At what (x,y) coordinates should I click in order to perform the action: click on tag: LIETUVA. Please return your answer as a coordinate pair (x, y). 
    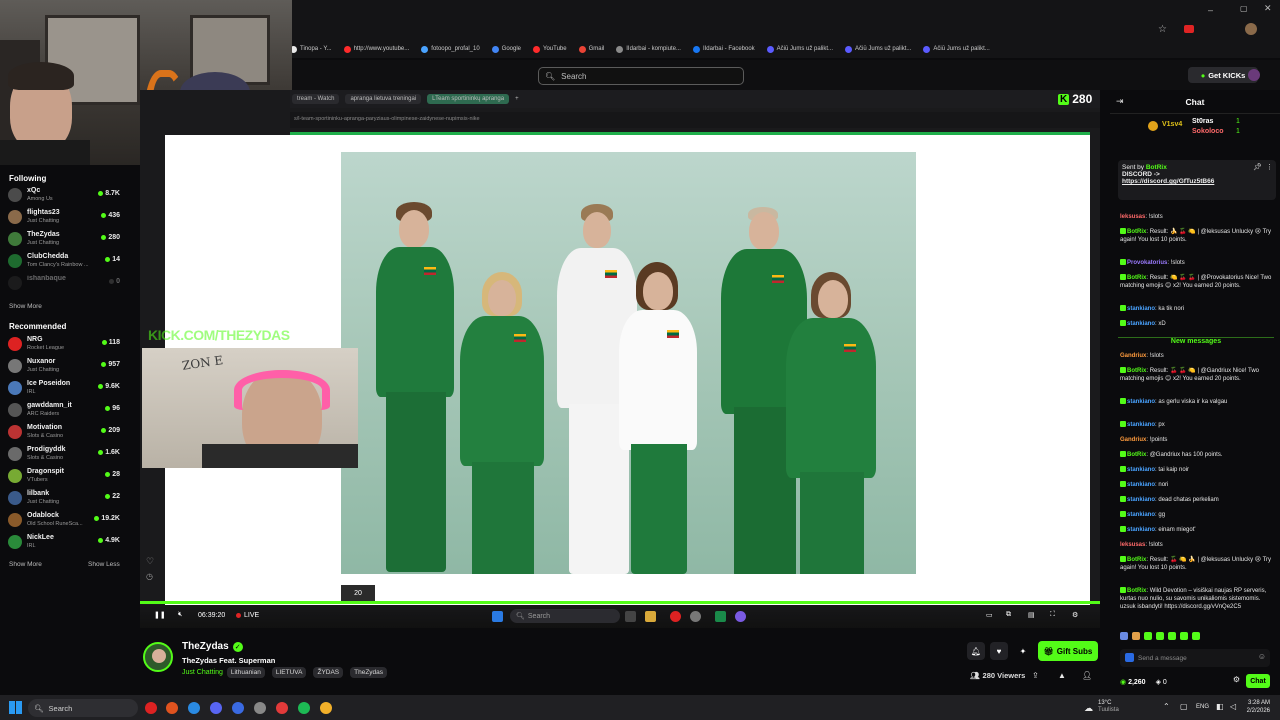
    Looking at the image, I should click on (289, 672).